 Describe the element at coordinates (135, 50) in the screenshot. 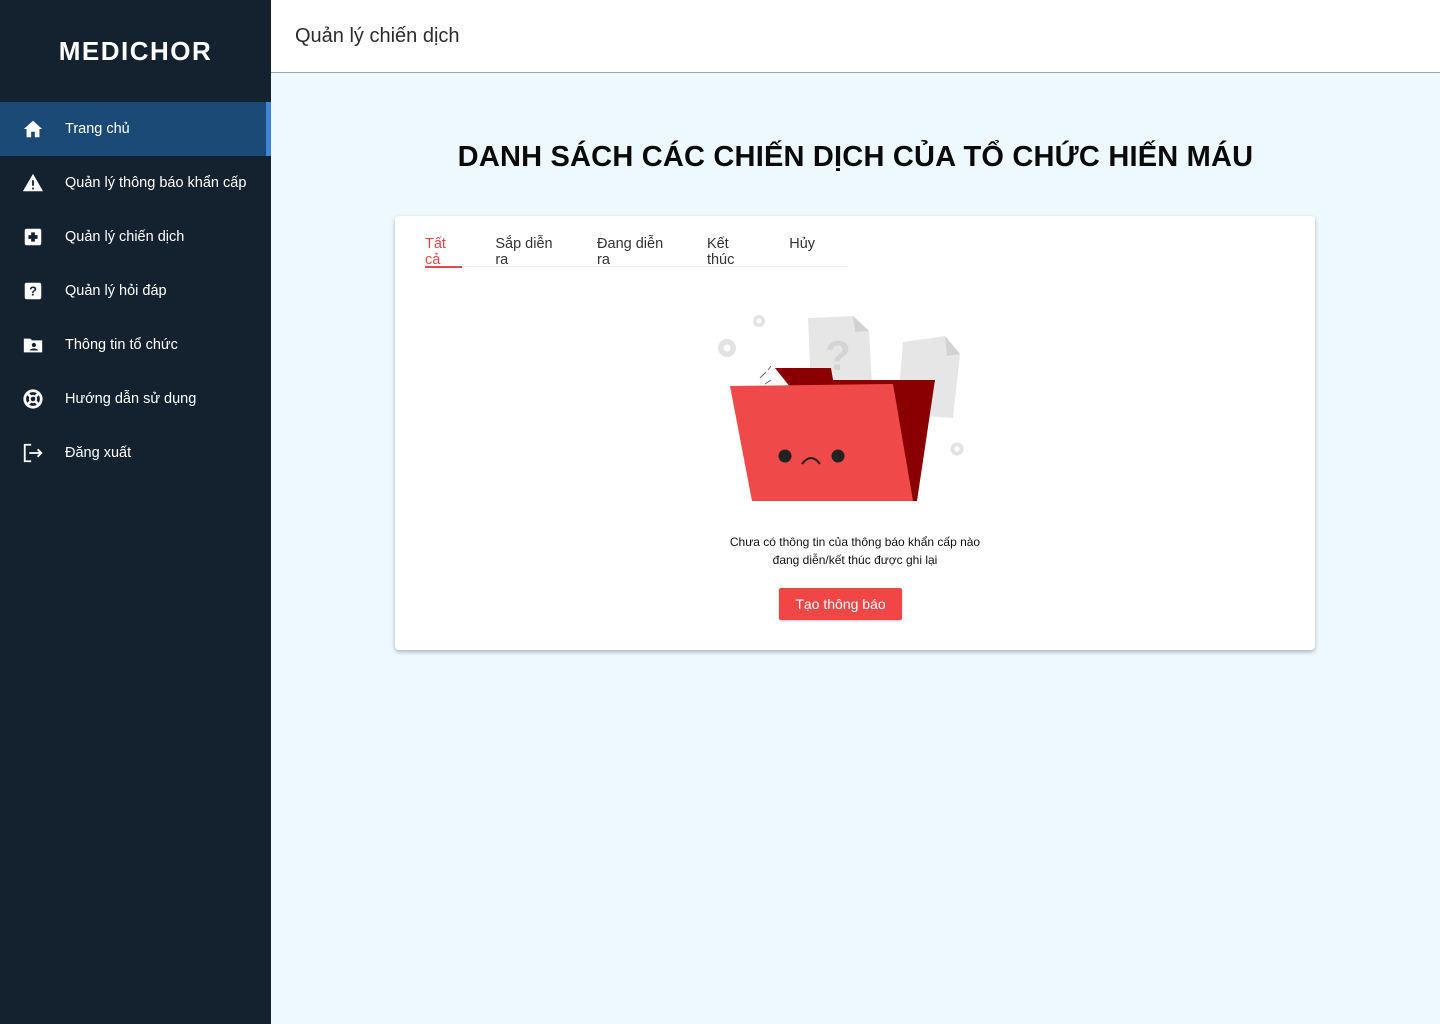

I see `app-logo: MEDICHOR` at that location.